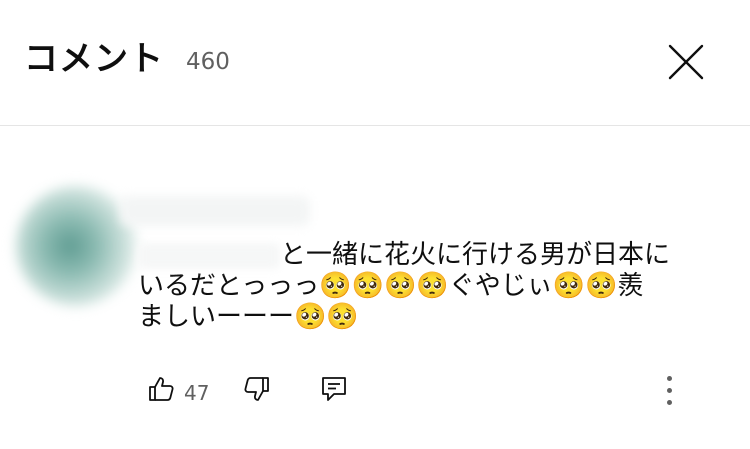 The image size is (750, 449). Describe the element at coordinates (215, 211) in the screenshot. I see `author-name-redacted` at that location.